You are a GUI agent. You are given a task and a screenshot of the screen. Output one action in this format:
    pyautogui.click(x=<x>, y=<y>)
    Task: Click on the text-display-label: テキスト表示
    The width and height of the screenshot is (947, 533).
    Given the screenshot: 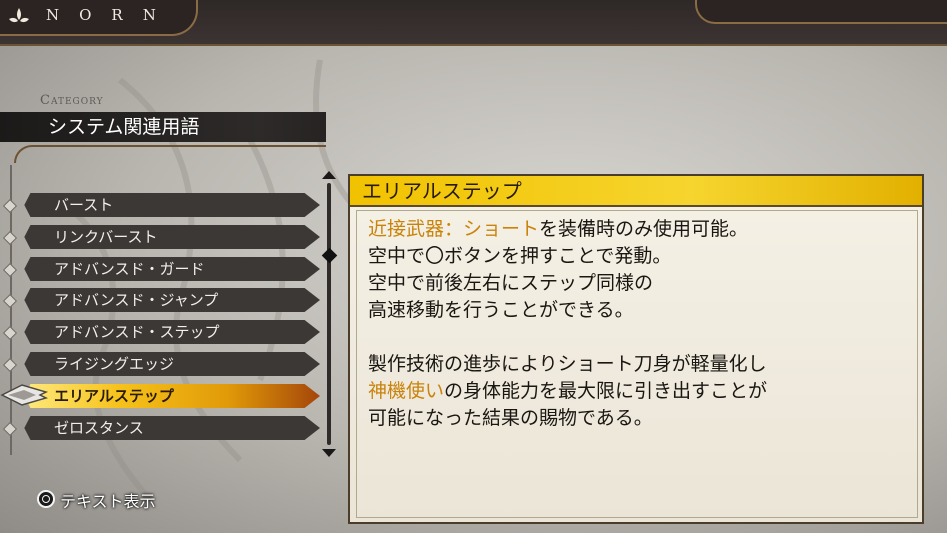 What is the action you would take?
    pyautogui.click(x=108, y=500)
    